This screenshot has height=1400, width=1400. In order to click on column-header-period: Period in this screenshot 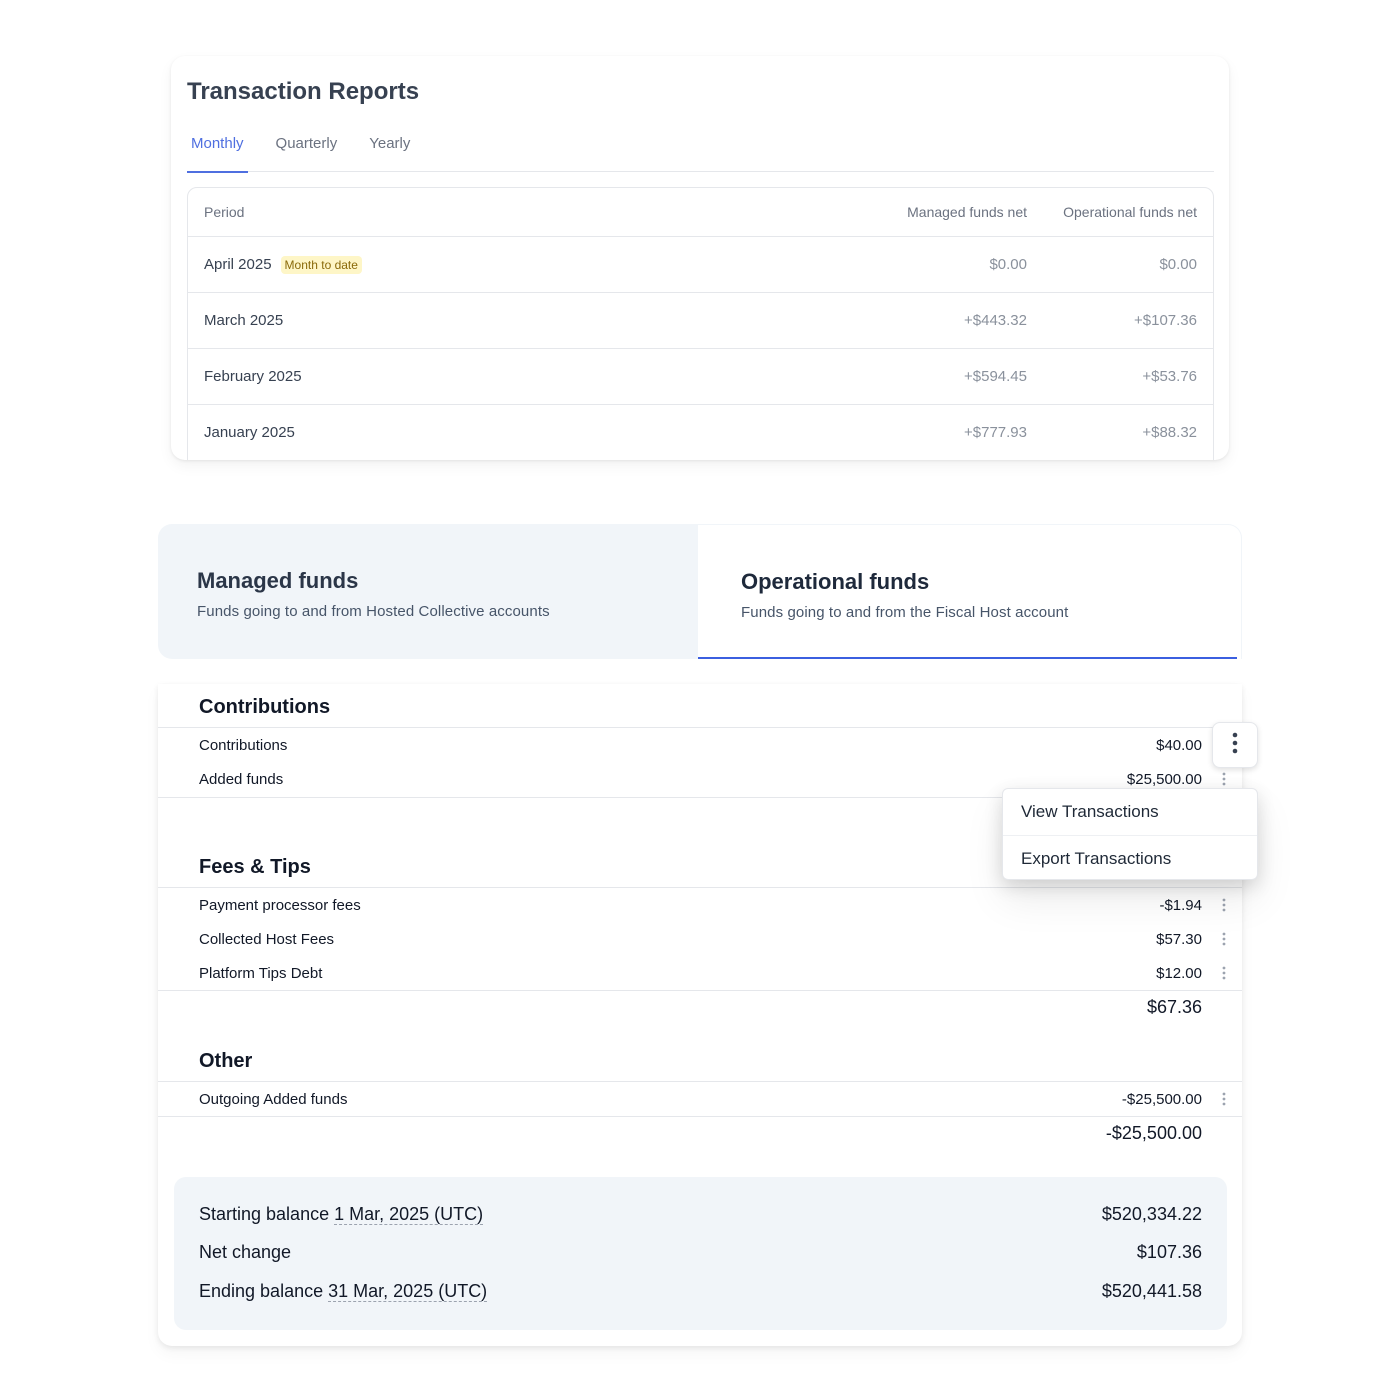, I will do `click(224, 212)`.